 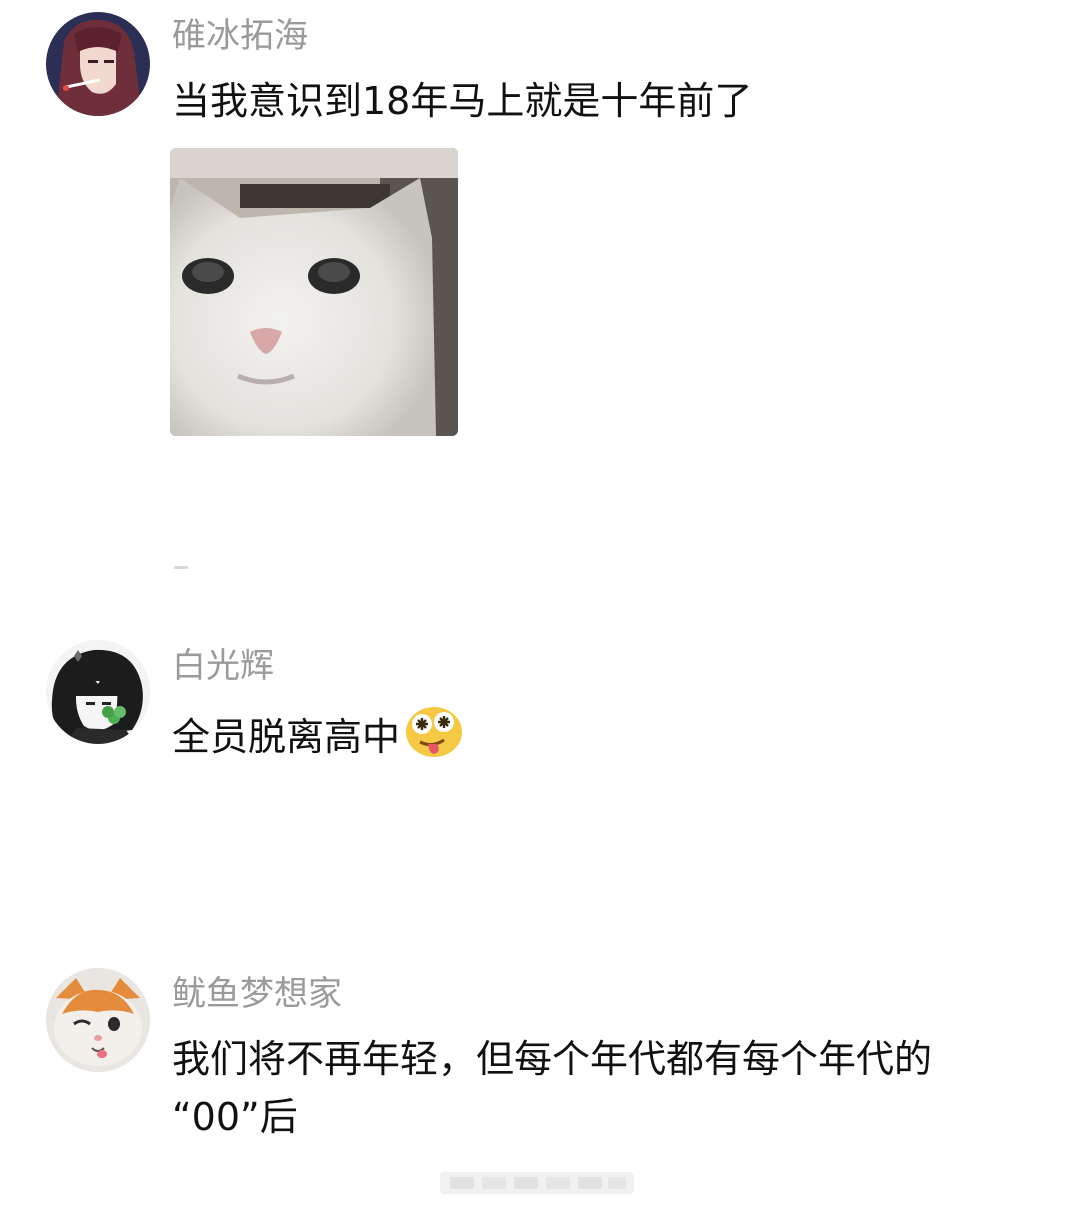 I want to click on white-cat-meme-image-icon, so click(x=314, y=292).